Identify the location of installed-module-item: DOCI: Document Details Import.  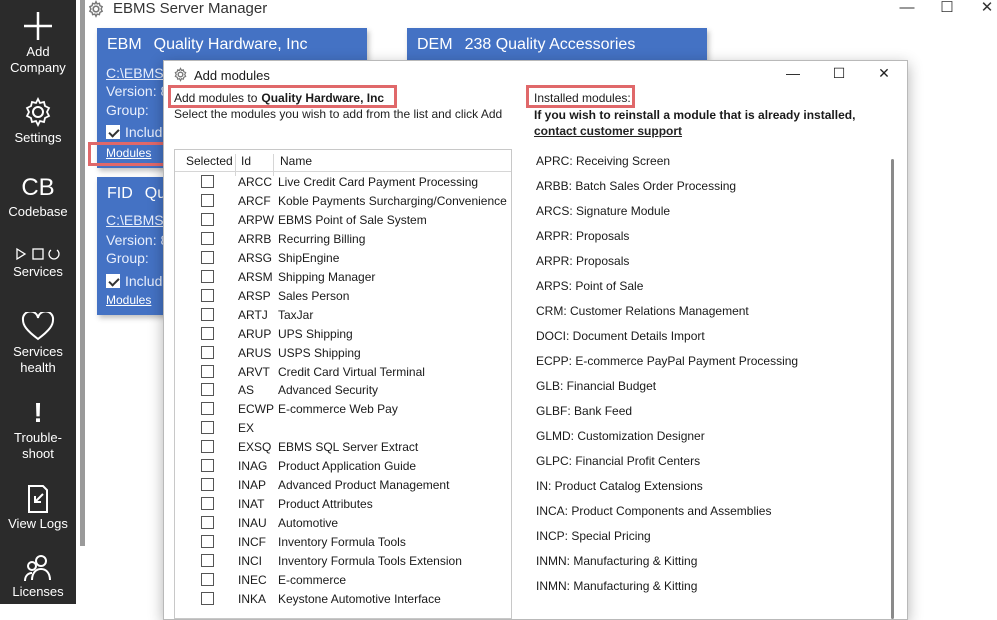
(620, 336).